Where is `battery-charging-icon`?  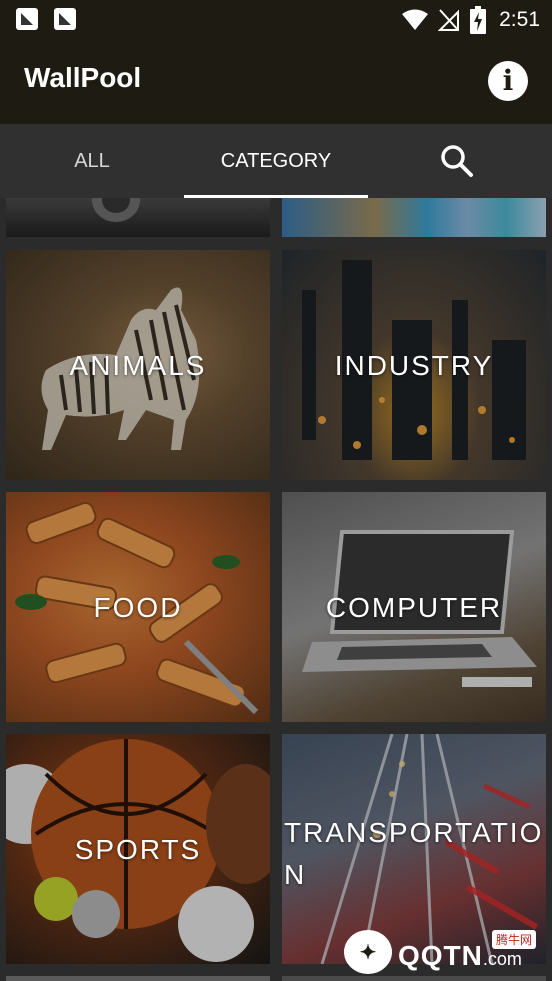
battery-charging-icon is located at coordinates (478, 20).